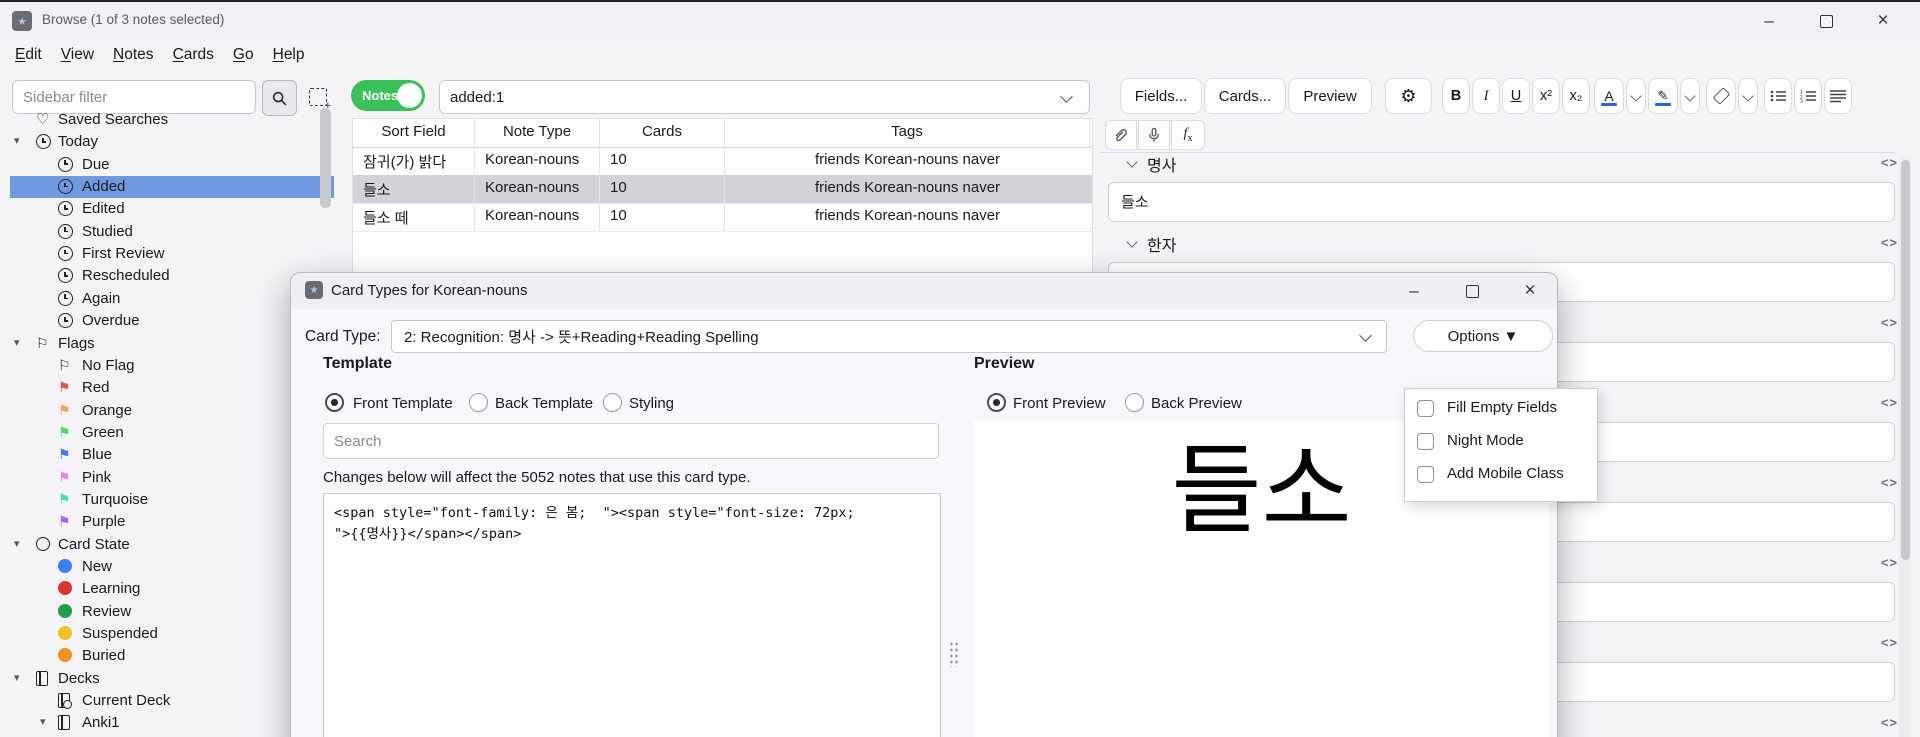  Describe the element at coordinates (1826, 21) in the screenshot. I see `maximize-button` at that location.